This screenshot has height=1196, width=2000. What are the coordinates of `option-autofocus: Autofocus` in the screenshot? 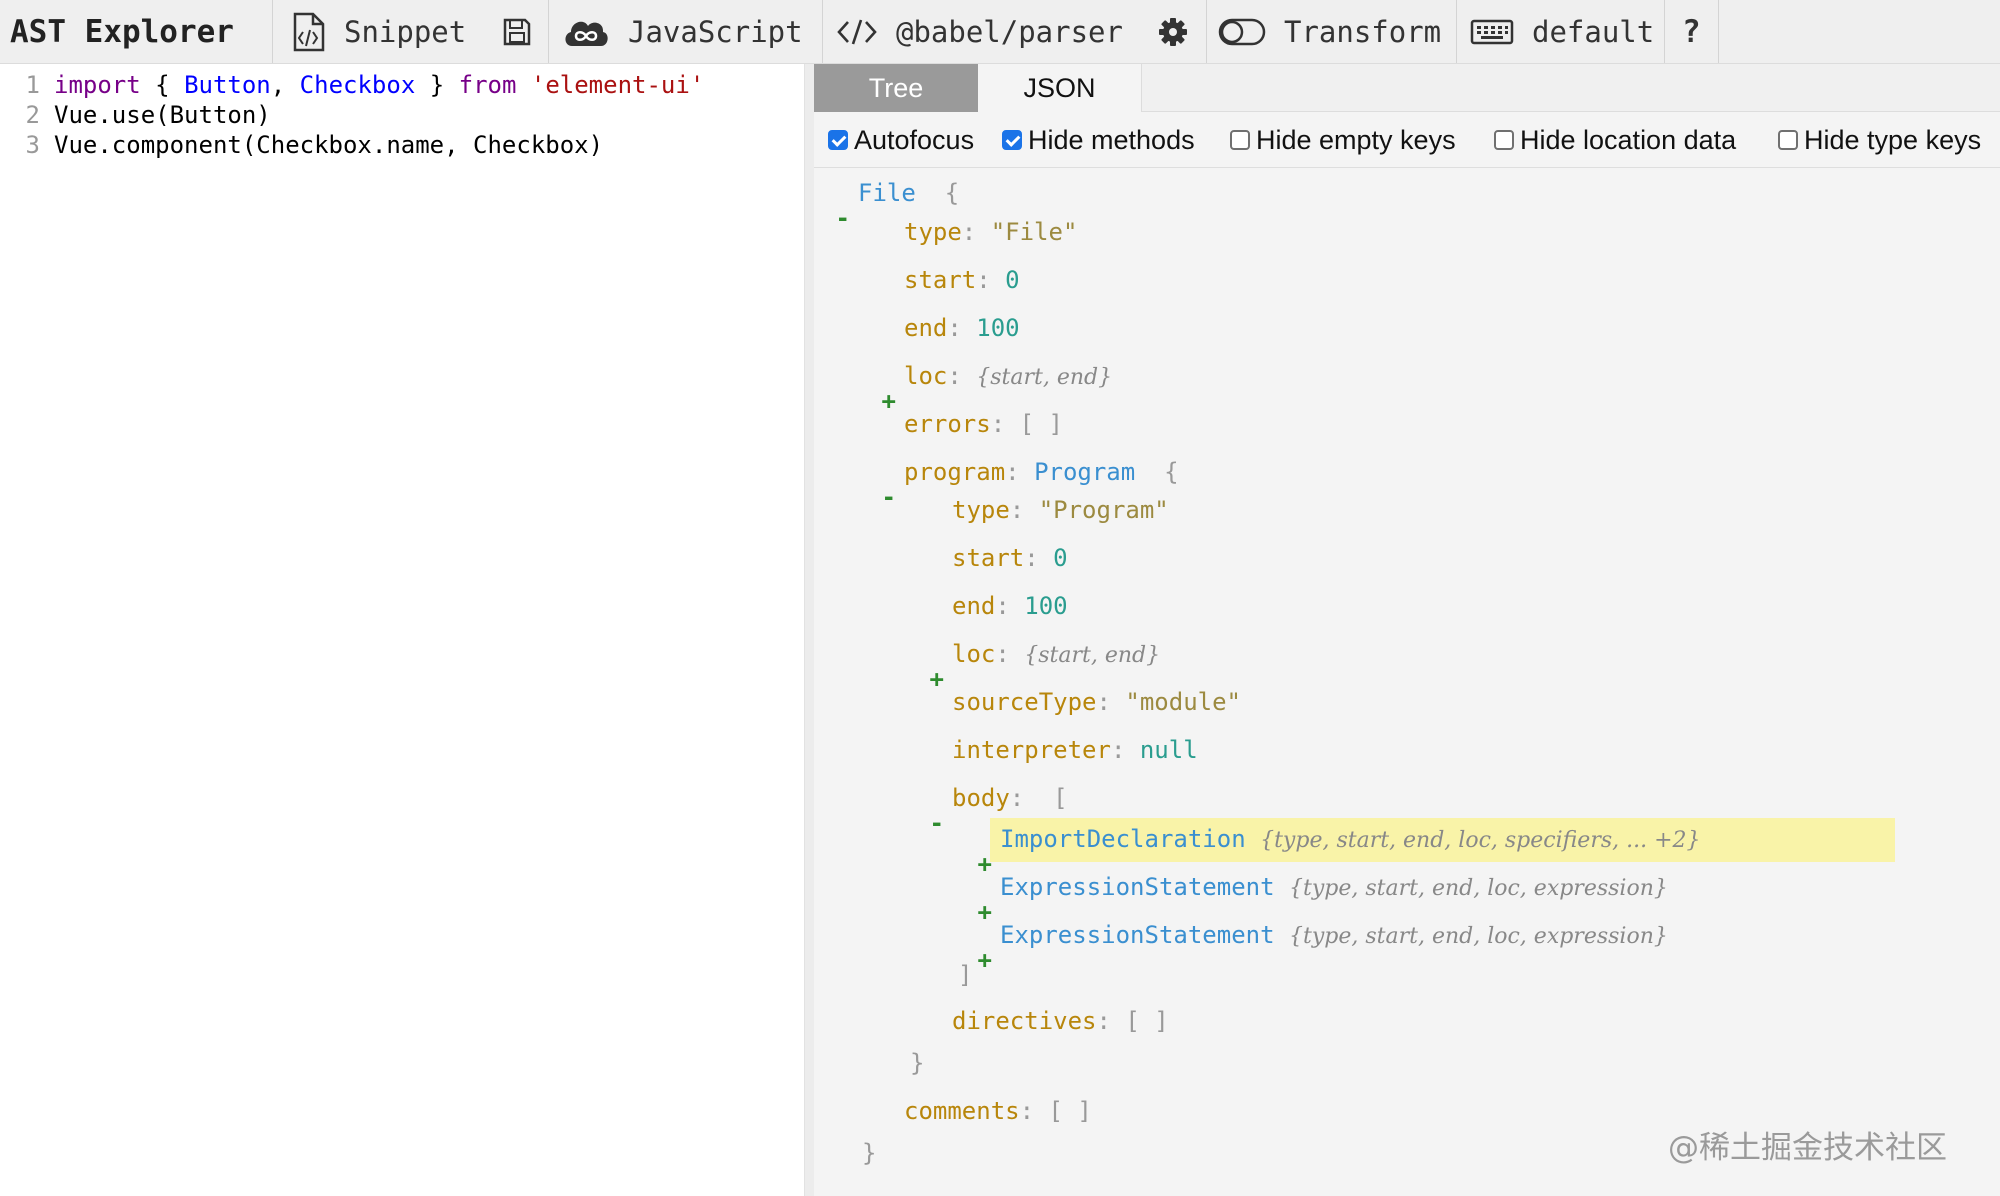 It's located at (901, 140).